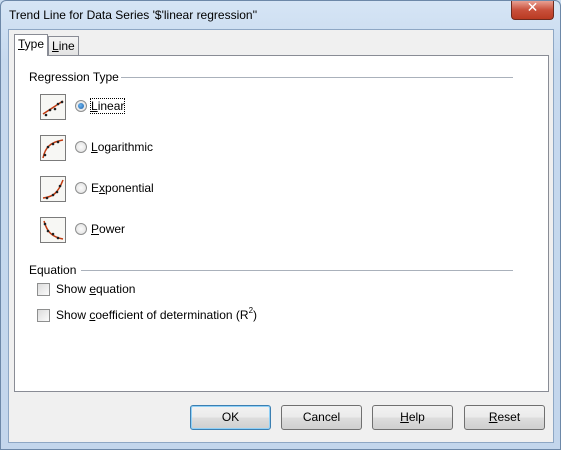 Image resolution: width=561 pixels, height=450 pixels. What do you see at coordinates (53, 230) in the screenshot?
I see `power-regression-icon` at bounding box center [53, 230].